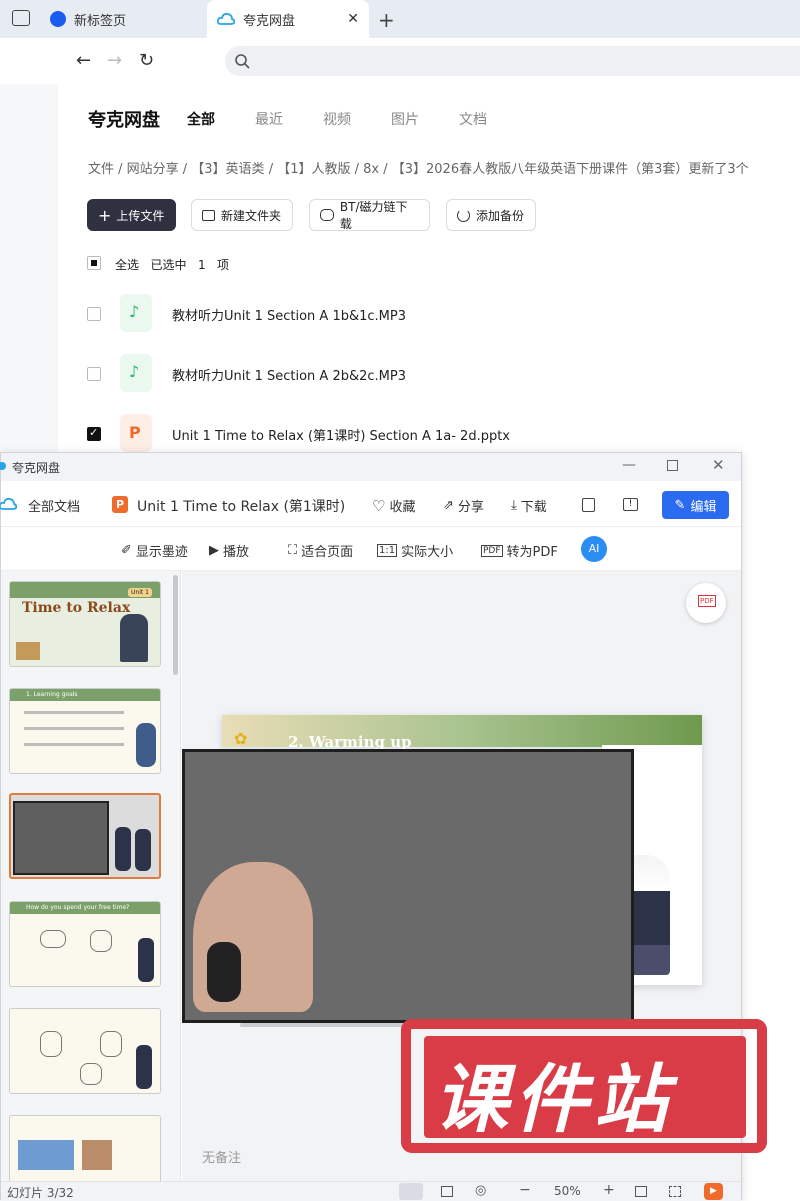 The image size is (800, 1201). I want to click on tab-video: 视频, so click(337, 119).